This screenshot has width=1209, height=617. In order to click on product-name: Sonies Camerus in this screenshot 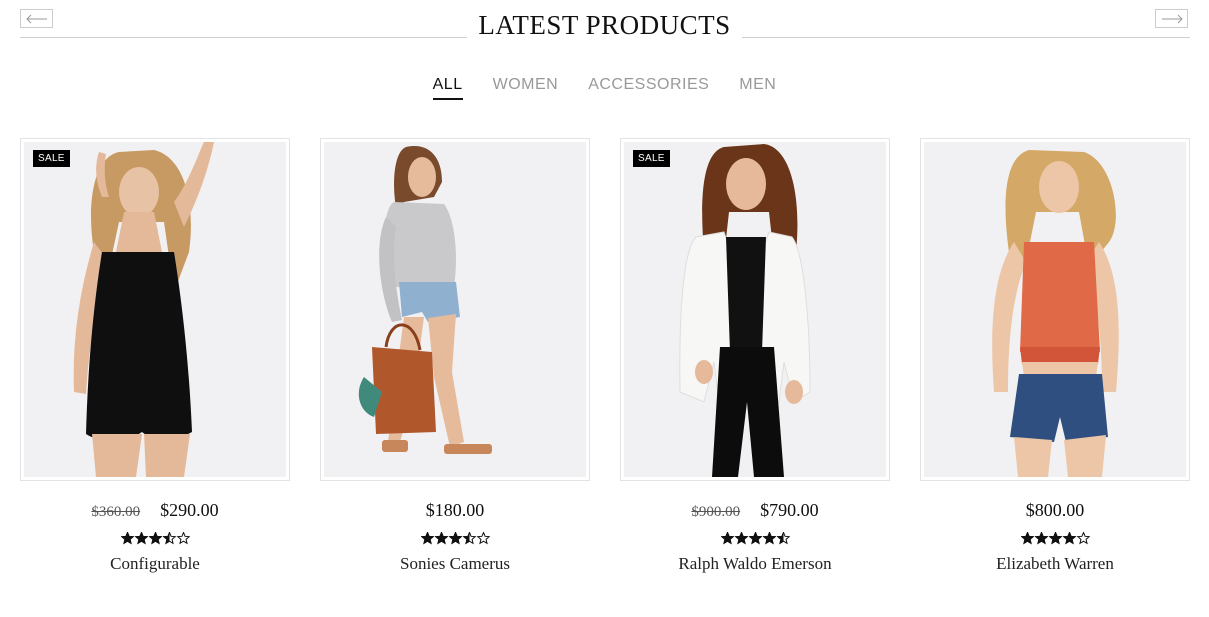, I will do `click(455, 564)`.